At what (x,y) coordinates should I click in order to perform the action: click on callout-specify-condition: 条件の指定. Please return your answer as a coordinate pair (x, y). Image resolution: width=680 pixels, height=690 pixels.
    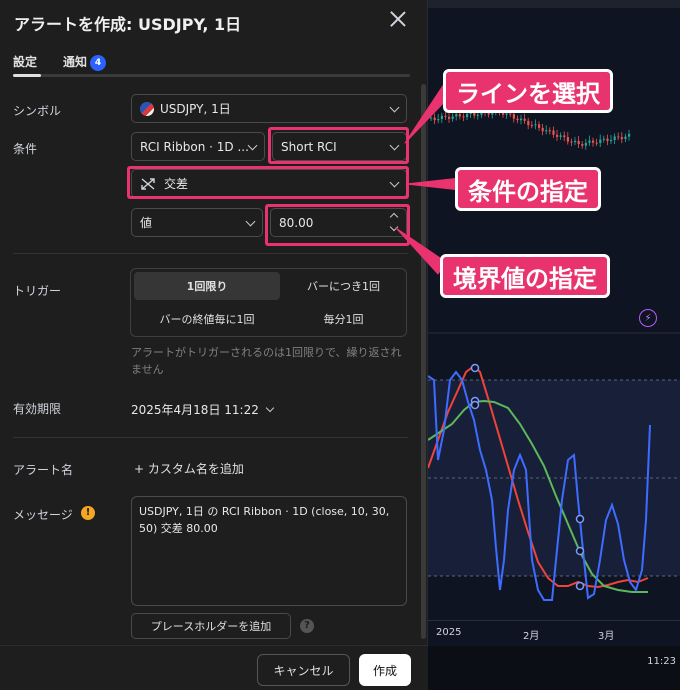
    Looking at the image, I should click on (528, 189).